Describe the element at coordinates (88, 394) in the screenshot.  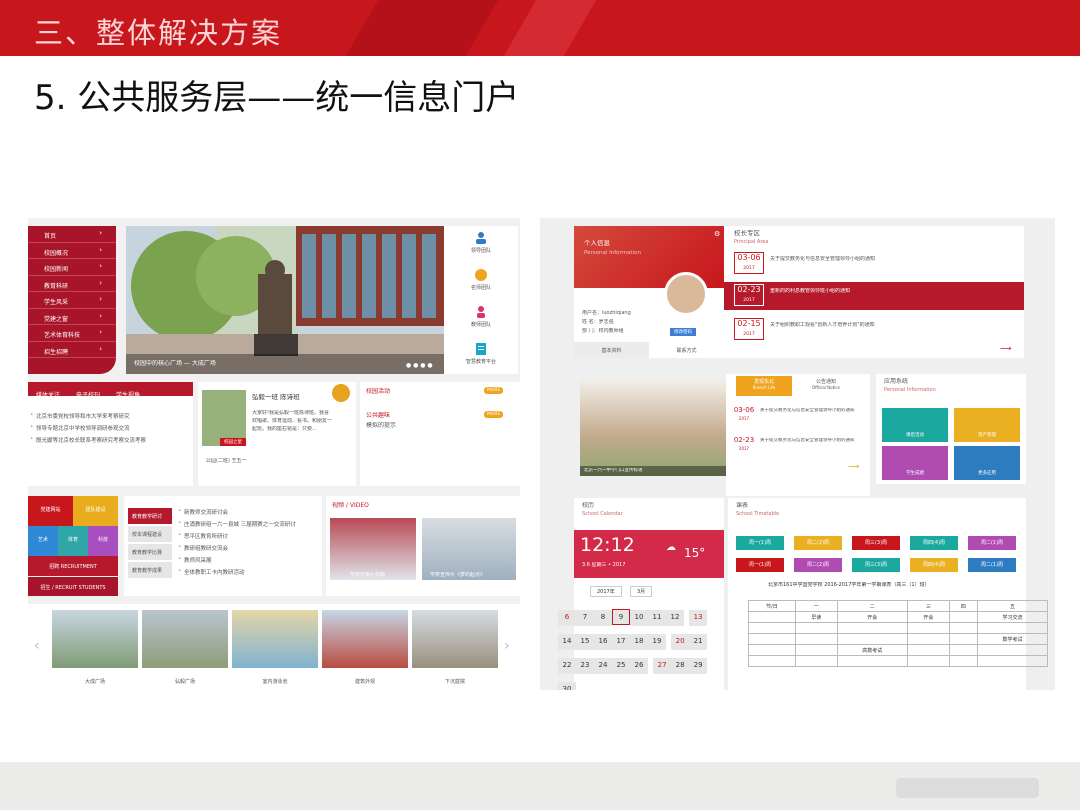
I see `tab: 电子校刊` at that location.